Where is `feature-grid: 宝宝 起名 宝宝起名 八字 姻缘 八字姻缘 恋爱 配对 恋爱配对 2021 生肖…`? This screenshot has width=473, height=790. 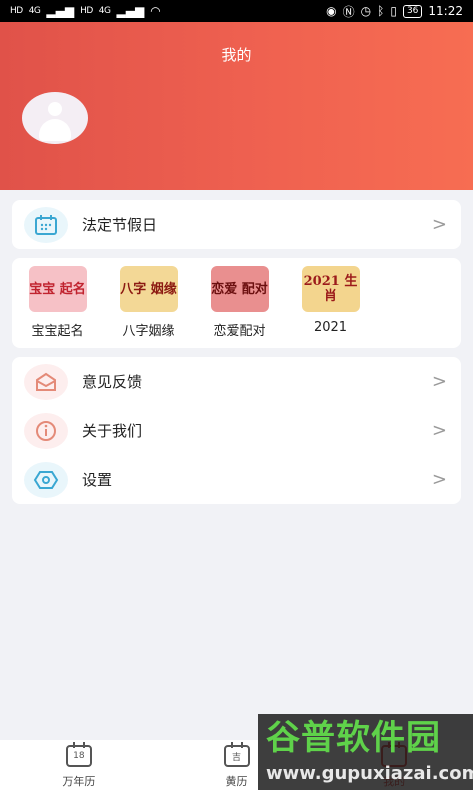
feature-grid: 宝宝 起名 宝宝起名 八字 姻缘 八字姻缘 恋爱 配对 恋爱配对 2021 生肖… is located at coordinates (236, 303).